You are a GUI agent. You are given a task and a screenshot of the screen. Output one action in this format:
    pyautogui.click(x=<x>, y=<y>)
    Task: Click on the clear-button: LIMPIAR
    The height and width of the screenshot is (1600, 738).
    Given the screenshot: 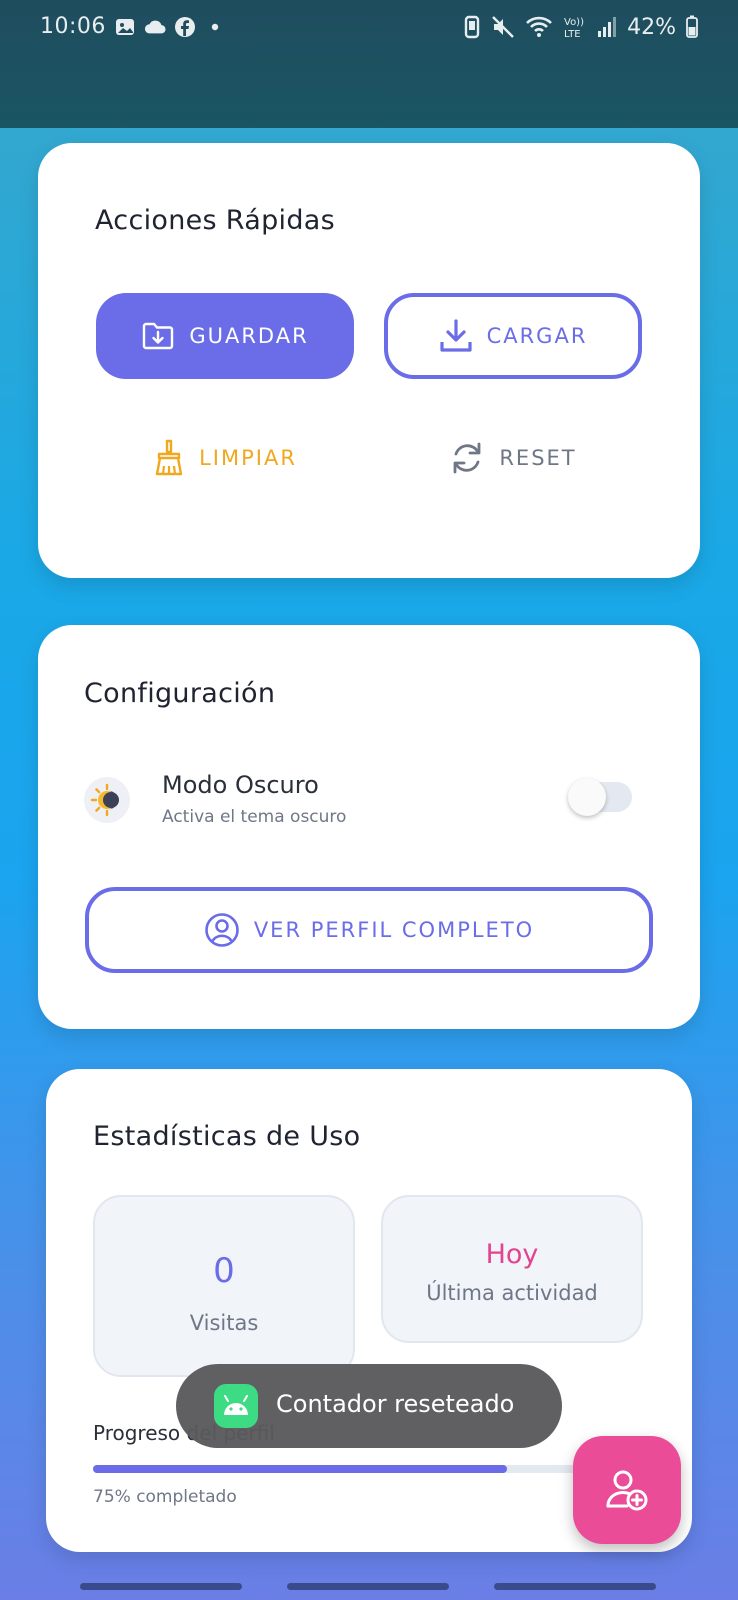 What is the action you would take?
    pyautogui.click(x=225, y=458)
    